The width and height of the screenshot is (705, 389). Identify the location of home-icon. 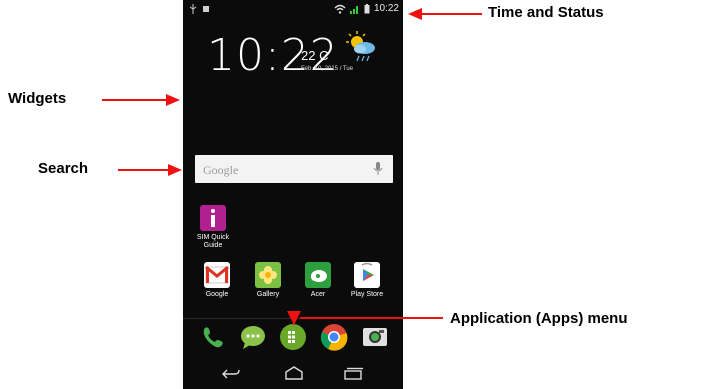
(294, 373).